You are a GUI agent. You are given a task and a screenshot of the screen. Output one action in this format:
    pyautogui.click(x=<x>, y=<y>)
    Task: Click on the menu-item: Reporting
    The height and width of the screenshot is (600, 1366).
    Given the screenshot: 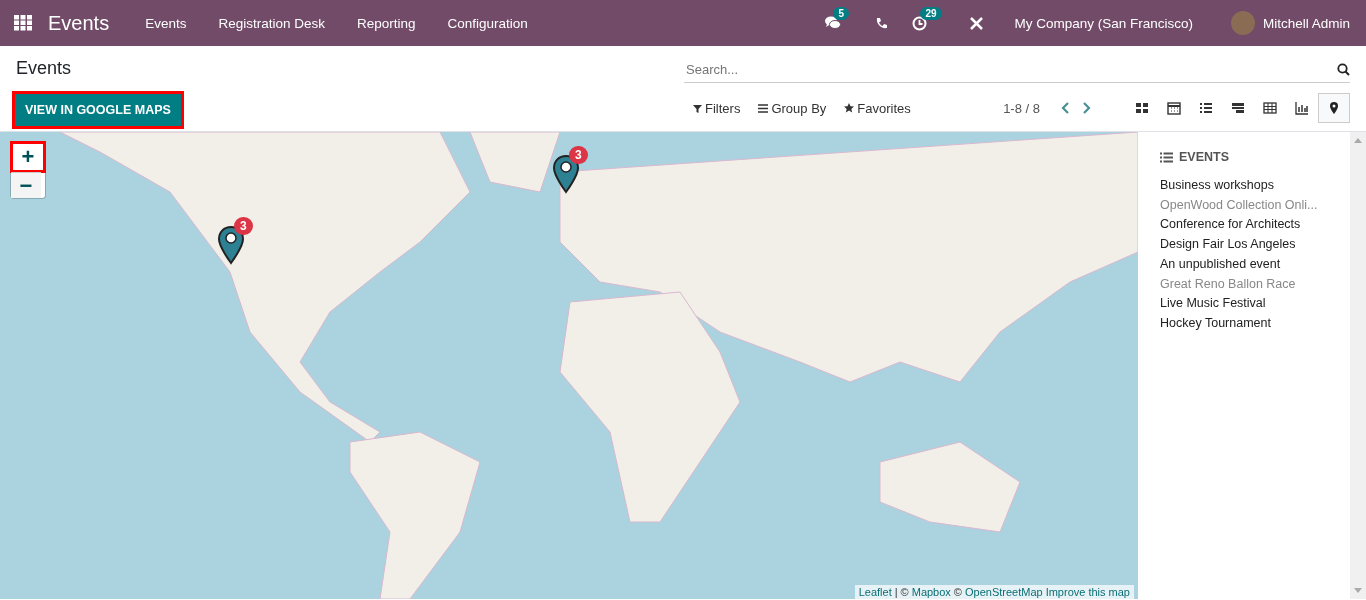 What is the action you would take?
    pyautogui.click(x=386, y=23)
    